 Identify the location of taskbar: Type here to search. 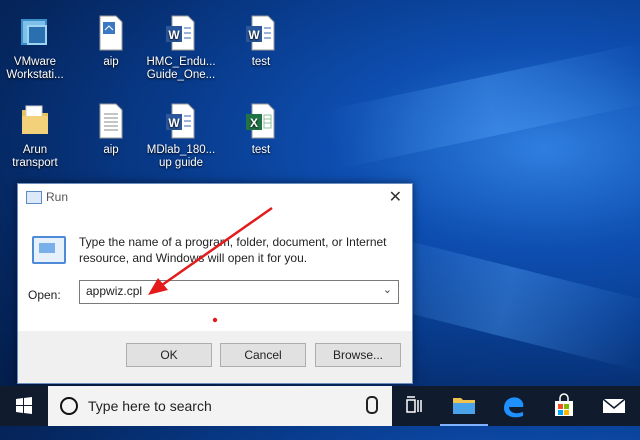
(320, 406).